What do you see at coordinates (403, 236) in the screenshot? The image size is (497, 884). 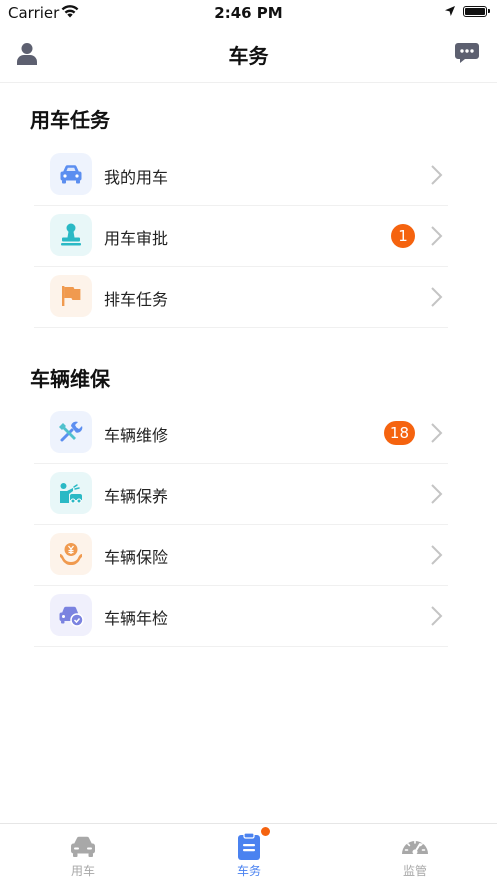 I see `count-badge: 1` at bounding box center [403, 236].